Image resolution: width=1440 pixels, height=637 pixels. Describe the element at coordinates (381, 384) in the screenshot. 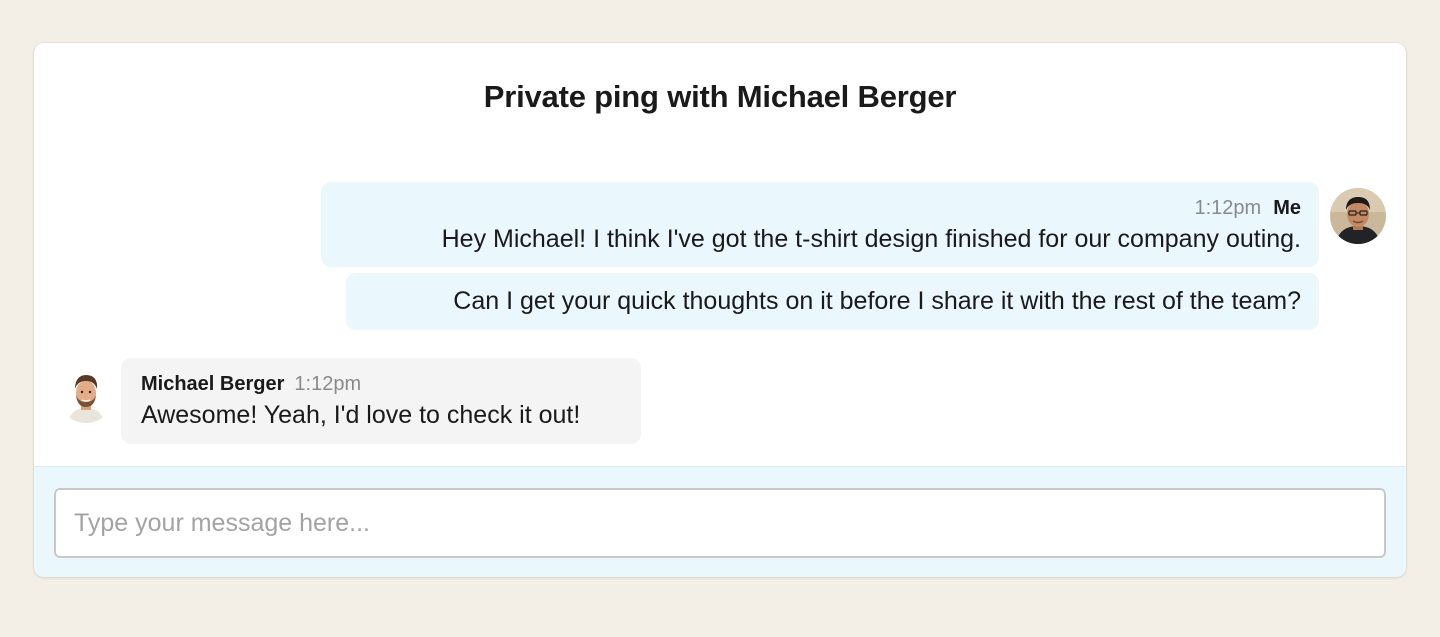

I see `message-meta: Michael Berger 1:12pm` at that location.